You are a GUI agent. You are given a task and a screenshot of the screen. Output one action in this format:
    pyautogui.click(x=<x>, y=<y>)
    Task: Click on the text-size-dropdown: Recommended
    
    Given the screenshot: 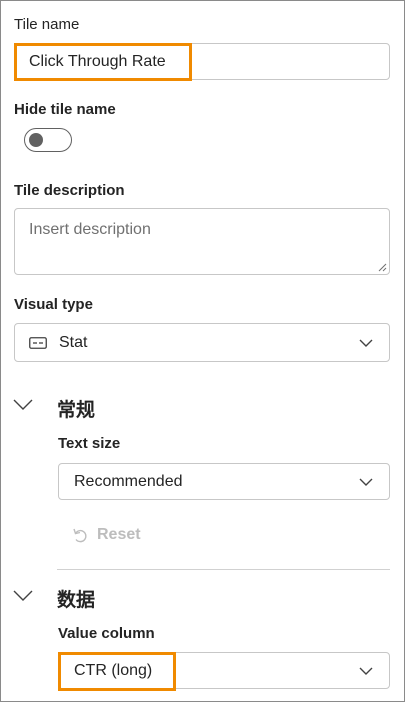 What is the action you would take?
    pyautogui.click(x=224, y=481)
    